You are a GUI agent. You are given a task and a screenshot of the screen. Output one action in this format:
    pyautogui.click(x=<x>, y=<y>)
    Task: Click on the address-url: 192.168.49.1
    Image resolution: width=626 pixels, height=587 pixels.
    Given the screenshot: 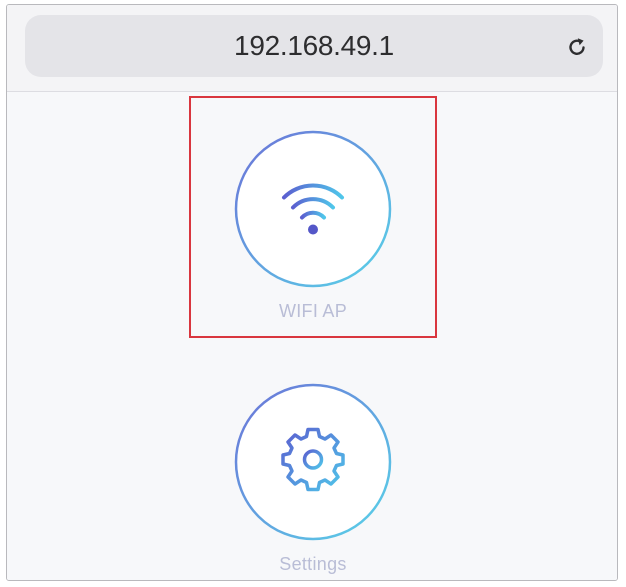 What is the action you would take?
    pyautogui.click(x=314, y=45)
    